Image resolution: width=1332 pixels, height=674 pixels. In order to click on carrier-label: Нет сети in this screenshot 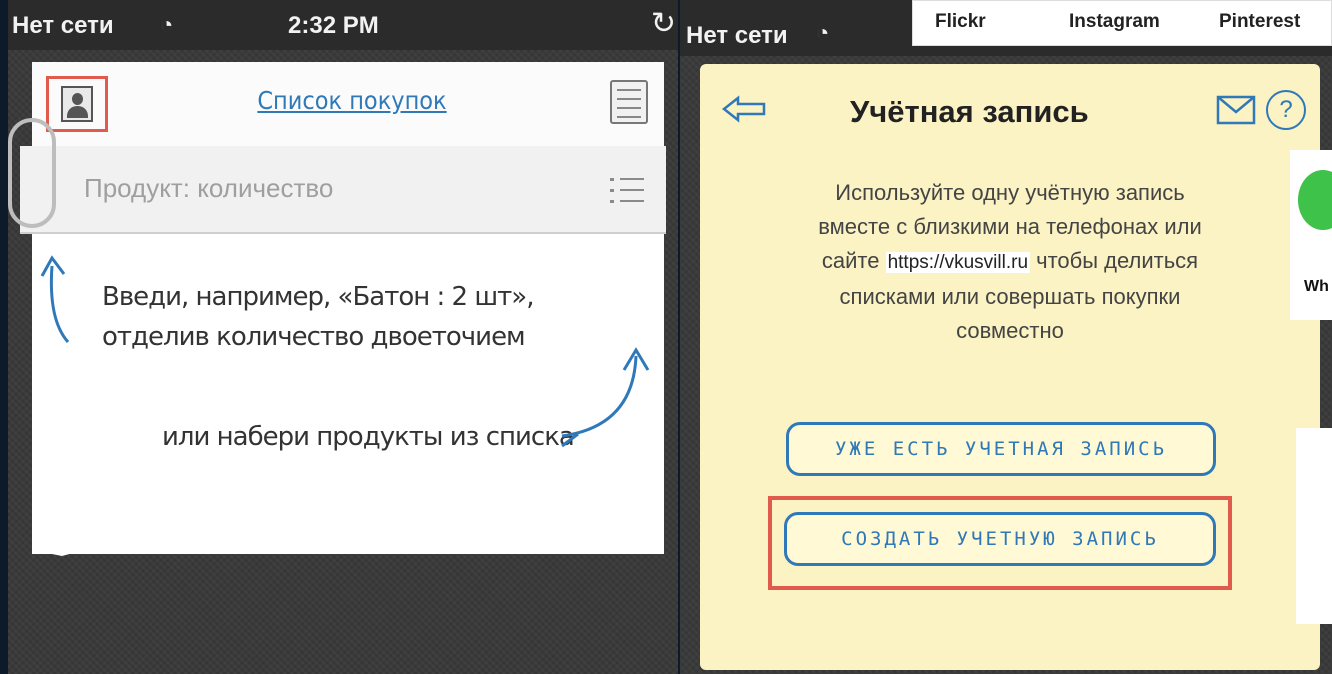, I will do `click(63, 25)`.